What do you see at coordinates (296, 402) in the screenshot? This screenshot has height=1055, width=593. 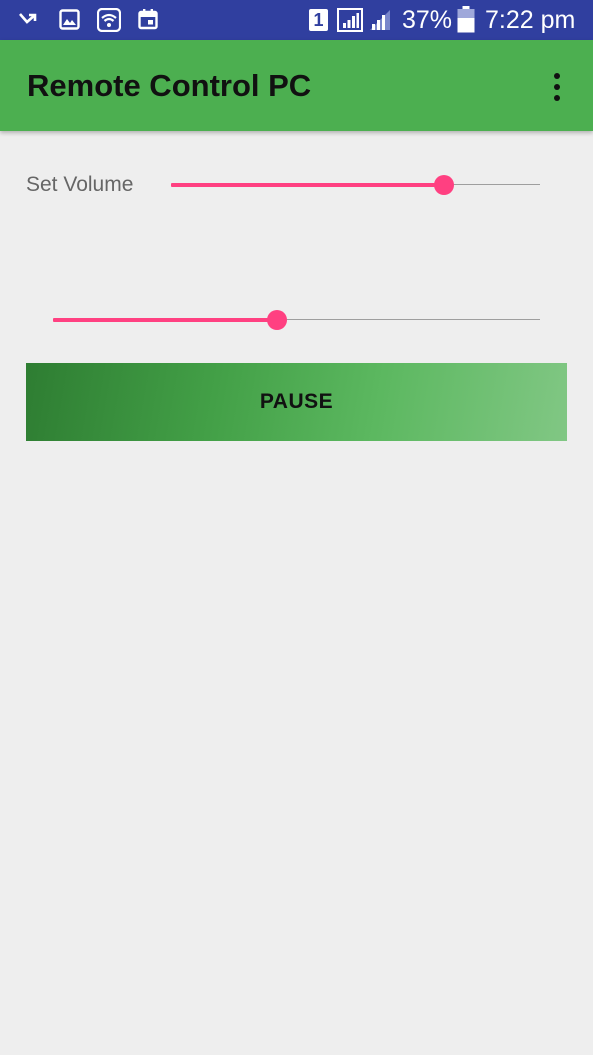 I see `pause-button: PAUSE` at bounding box center [296, 402].